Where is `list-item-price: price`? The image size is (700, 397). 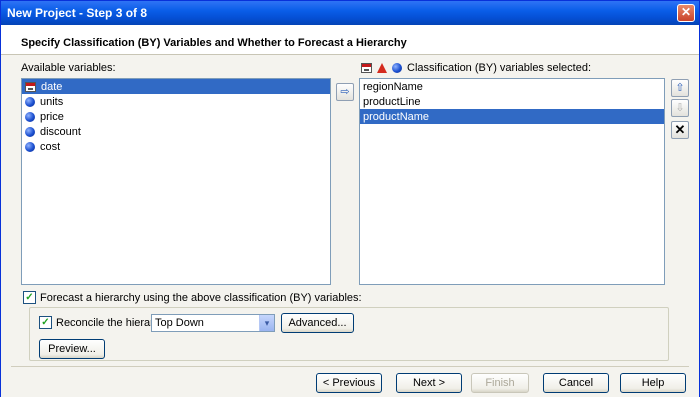 list-item-price: price is located at coordinates (176, 116).